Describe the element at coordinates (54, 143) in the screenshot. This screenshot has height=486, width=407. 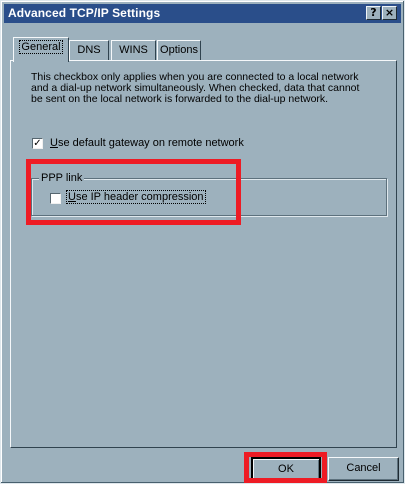
I see `default-gateway-accel: U` at that location.